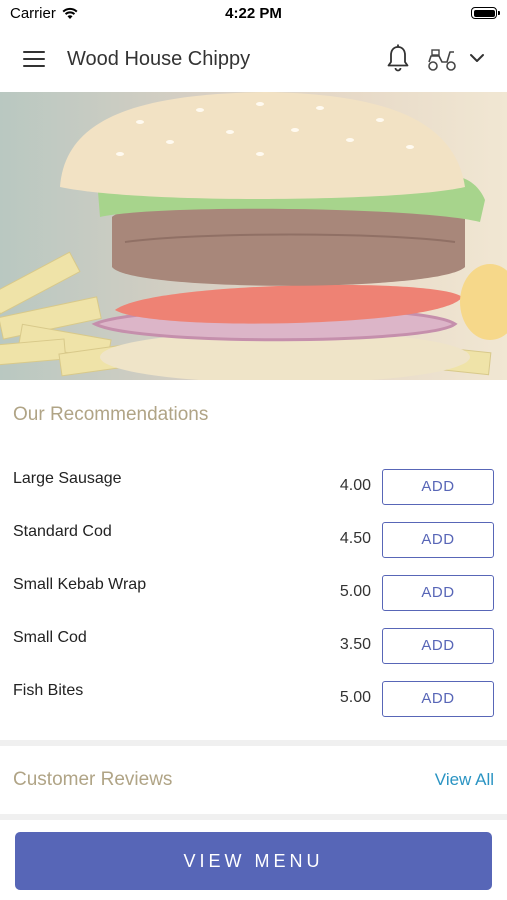  I want to click on list-item: Standard Cod 4.50 ADD, so click(253, 537).